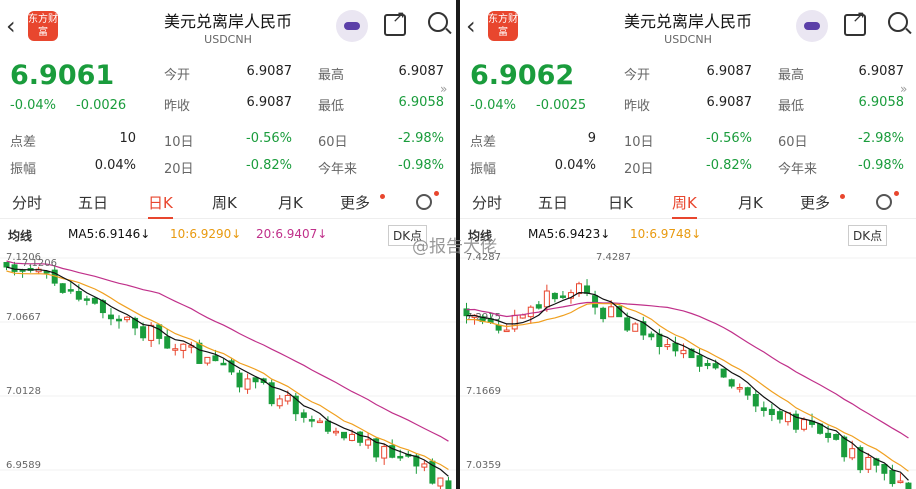 The height and width of the screenshot is (489, 916). Describe the element at coordinates (483, 391) in the screenshot. I see `y-label-3: 7.1669` at that location.